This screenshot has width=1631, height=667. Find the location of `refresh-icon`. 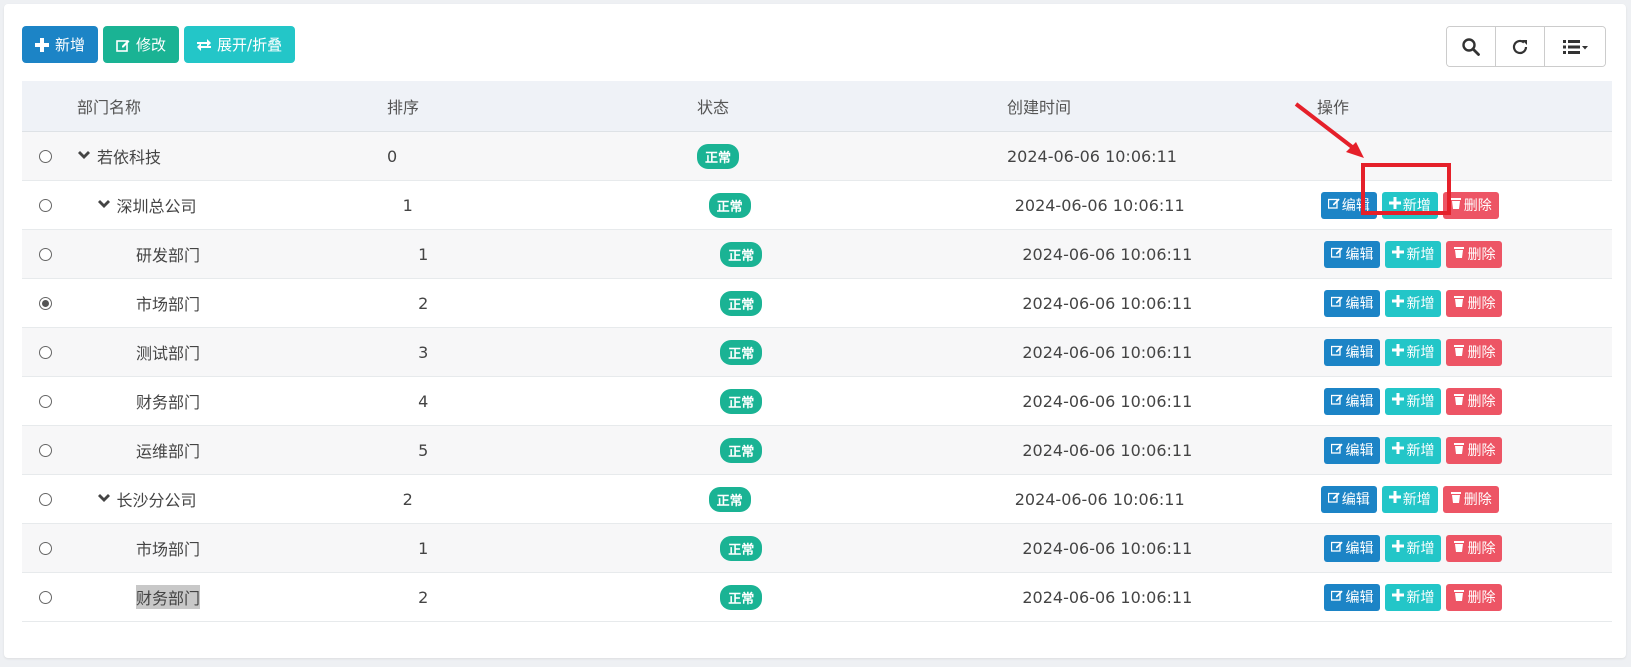

refresh-icon is located at coordinates (1520, 46).